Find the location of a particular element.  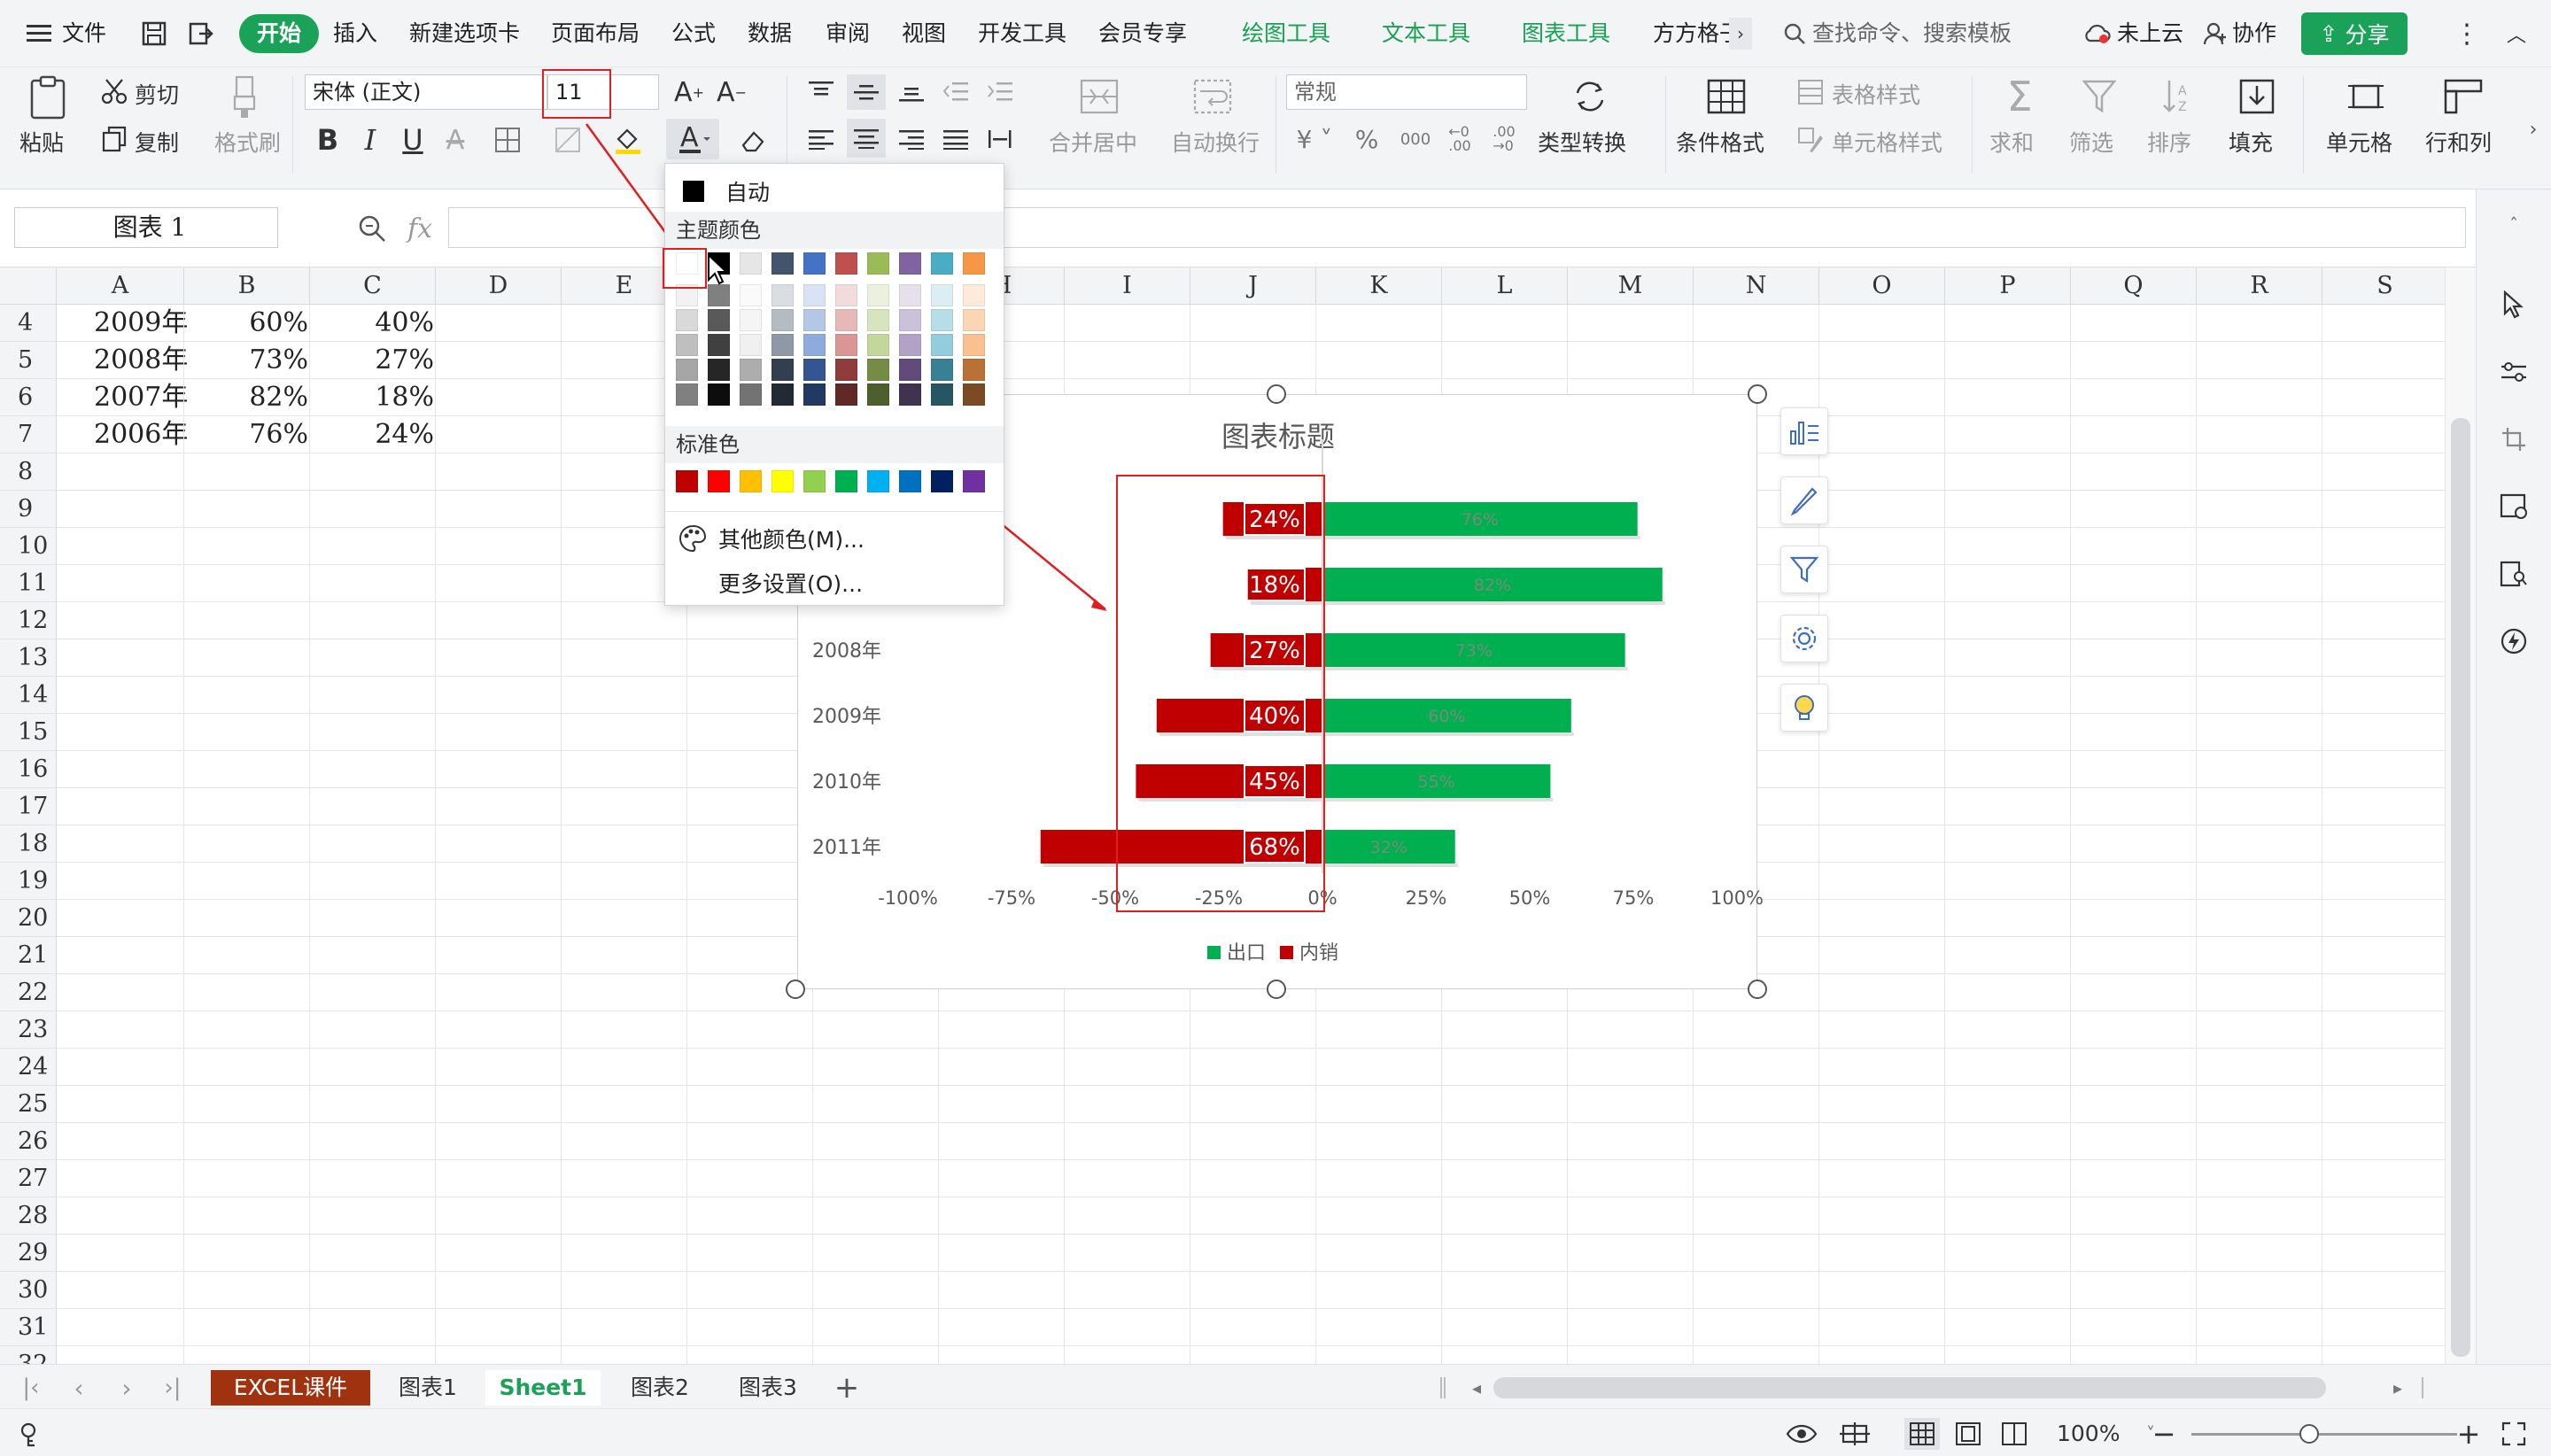

indent-increase-icon is located at coordinates (1000, 91).